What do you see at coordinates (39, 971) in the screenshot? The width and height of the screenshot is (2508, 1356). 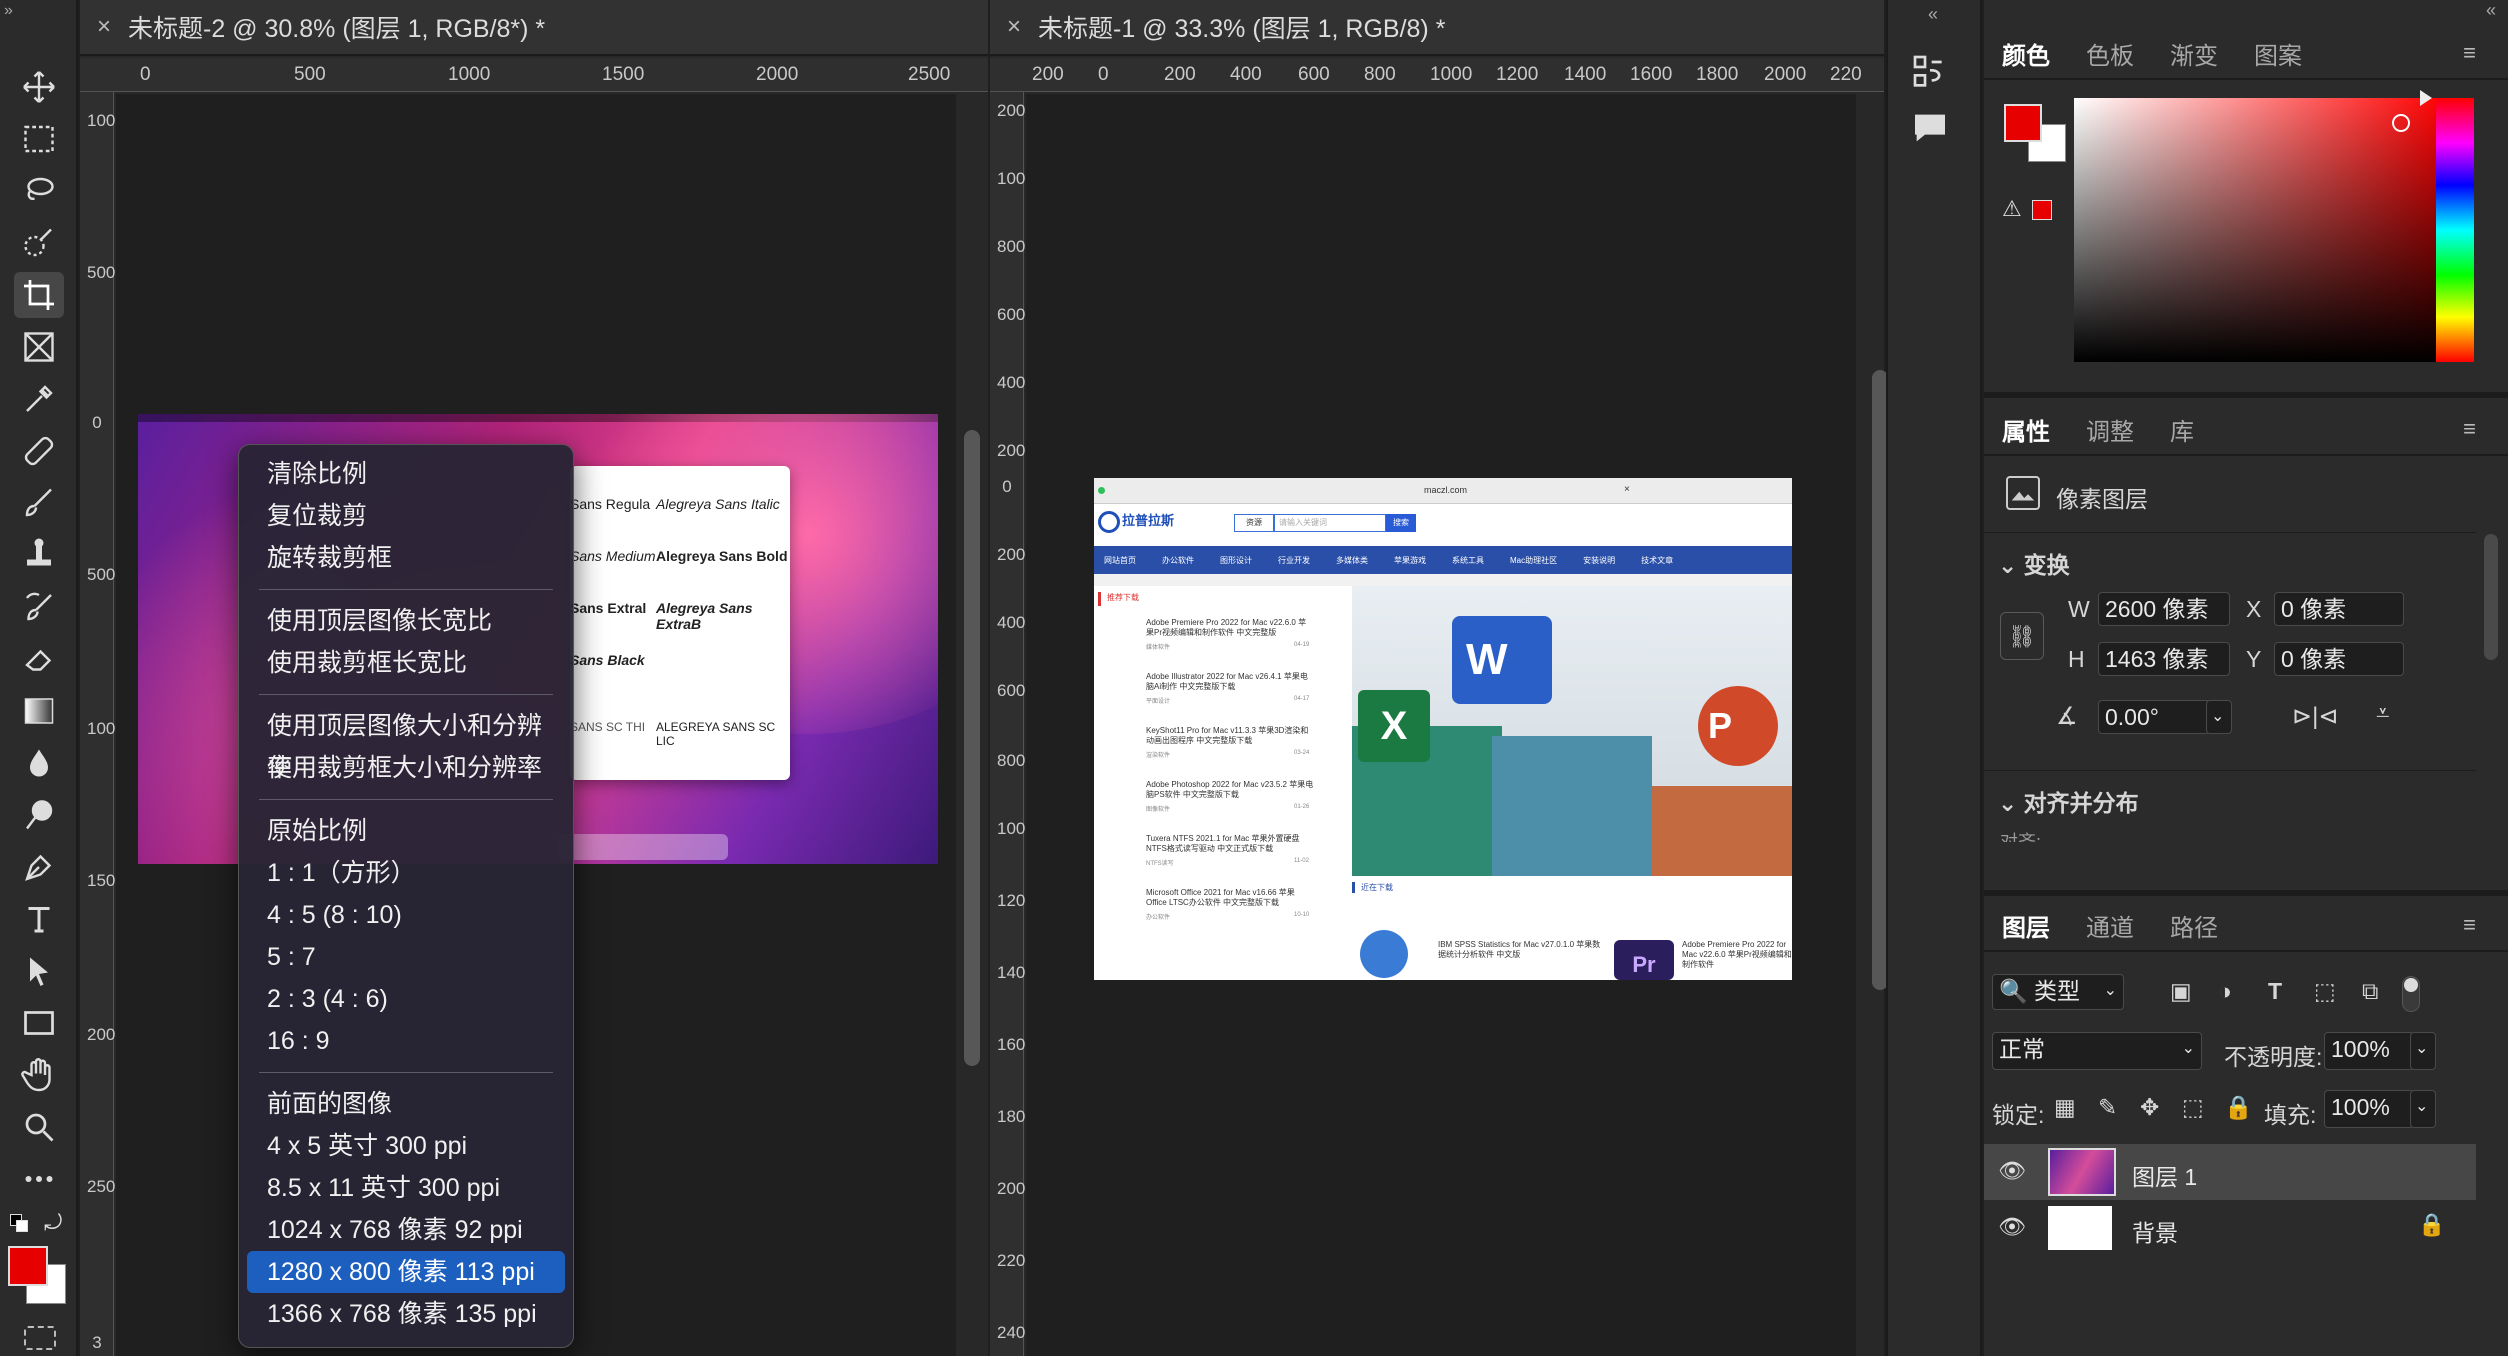 I see `path-select-tool-icon` at bounding box center [39, 971].